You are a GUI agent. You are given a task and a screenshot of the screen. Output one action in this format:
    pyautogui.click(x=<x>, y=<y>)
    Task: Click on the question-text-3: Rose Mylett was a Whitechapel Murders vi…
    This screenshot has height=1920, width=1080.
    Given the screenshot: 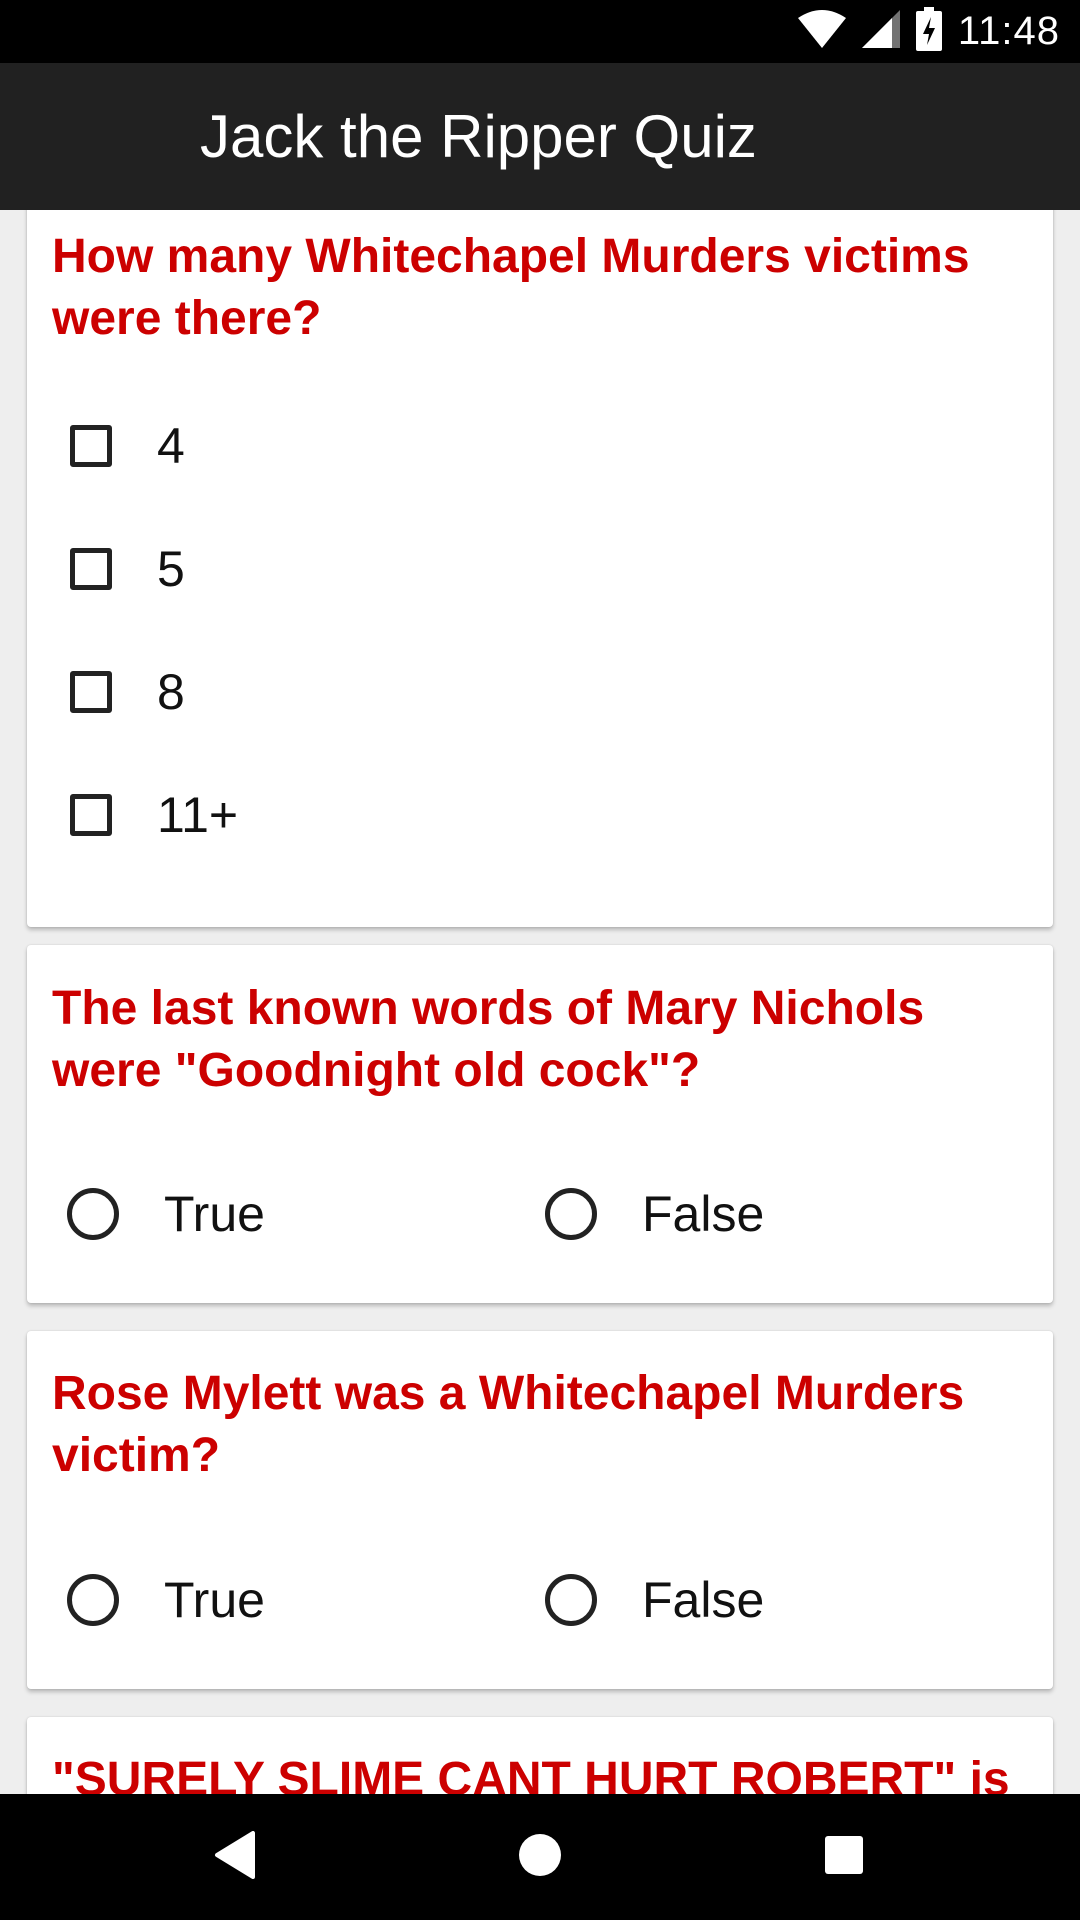 What is the action you would take?
    pyautogui.click(x=508, y=1424)
    